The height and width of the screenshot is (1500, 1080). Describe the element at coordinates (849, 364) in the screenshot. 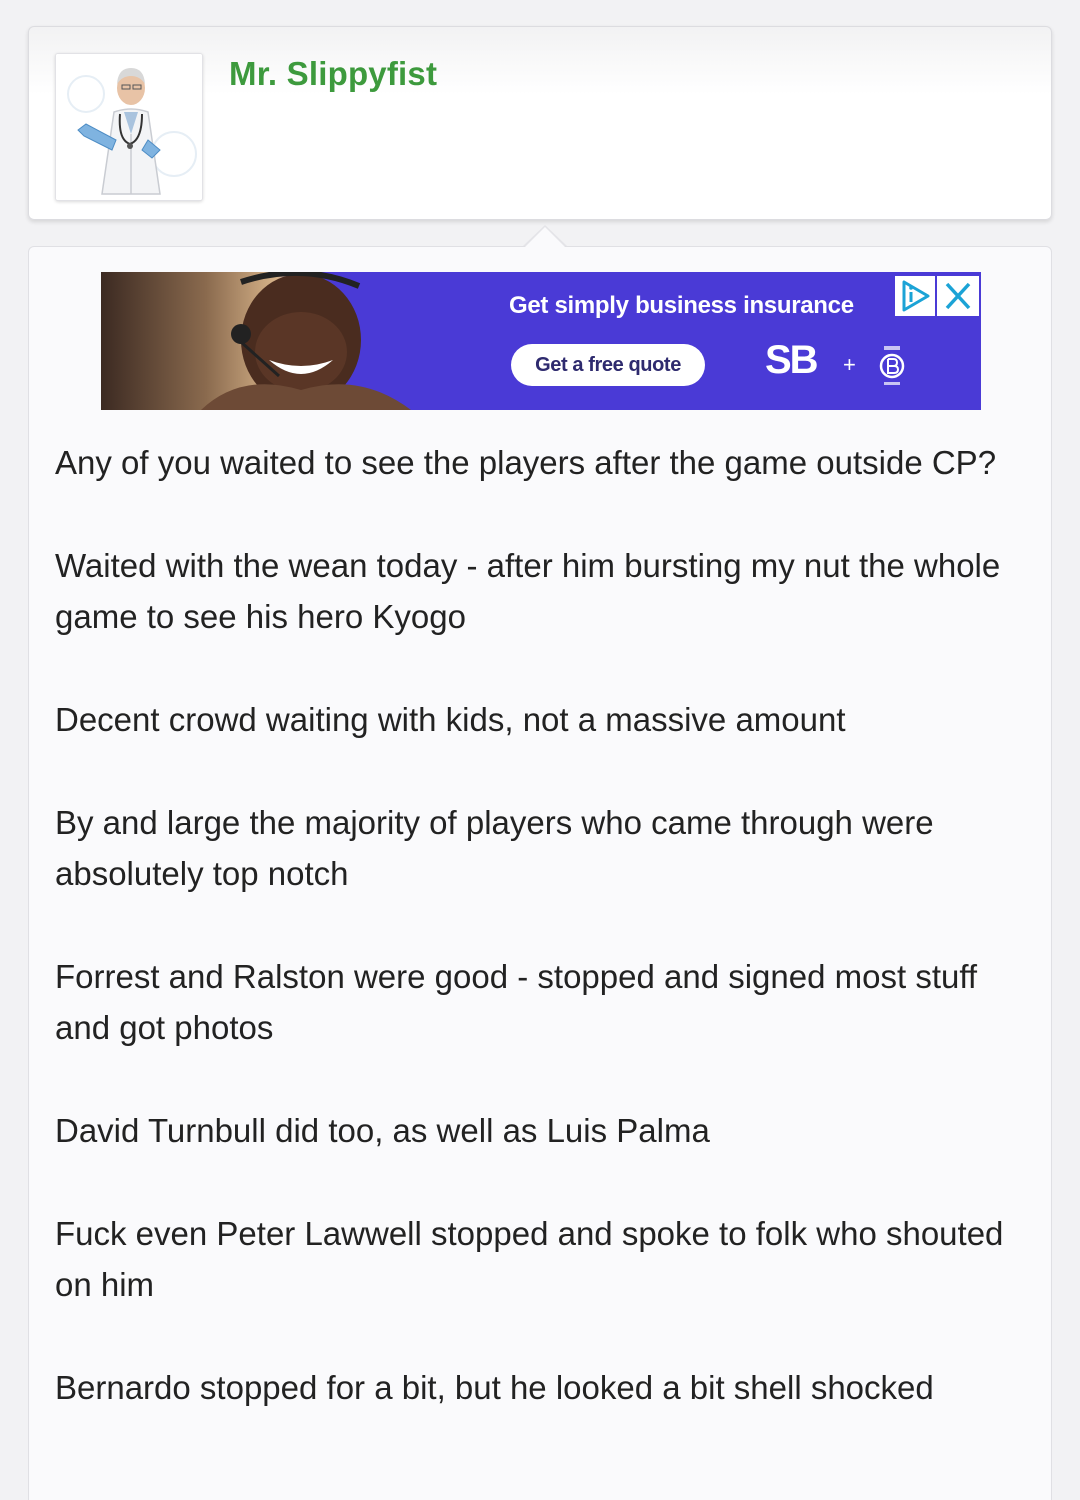

I see `ad-plus: +` at that location.